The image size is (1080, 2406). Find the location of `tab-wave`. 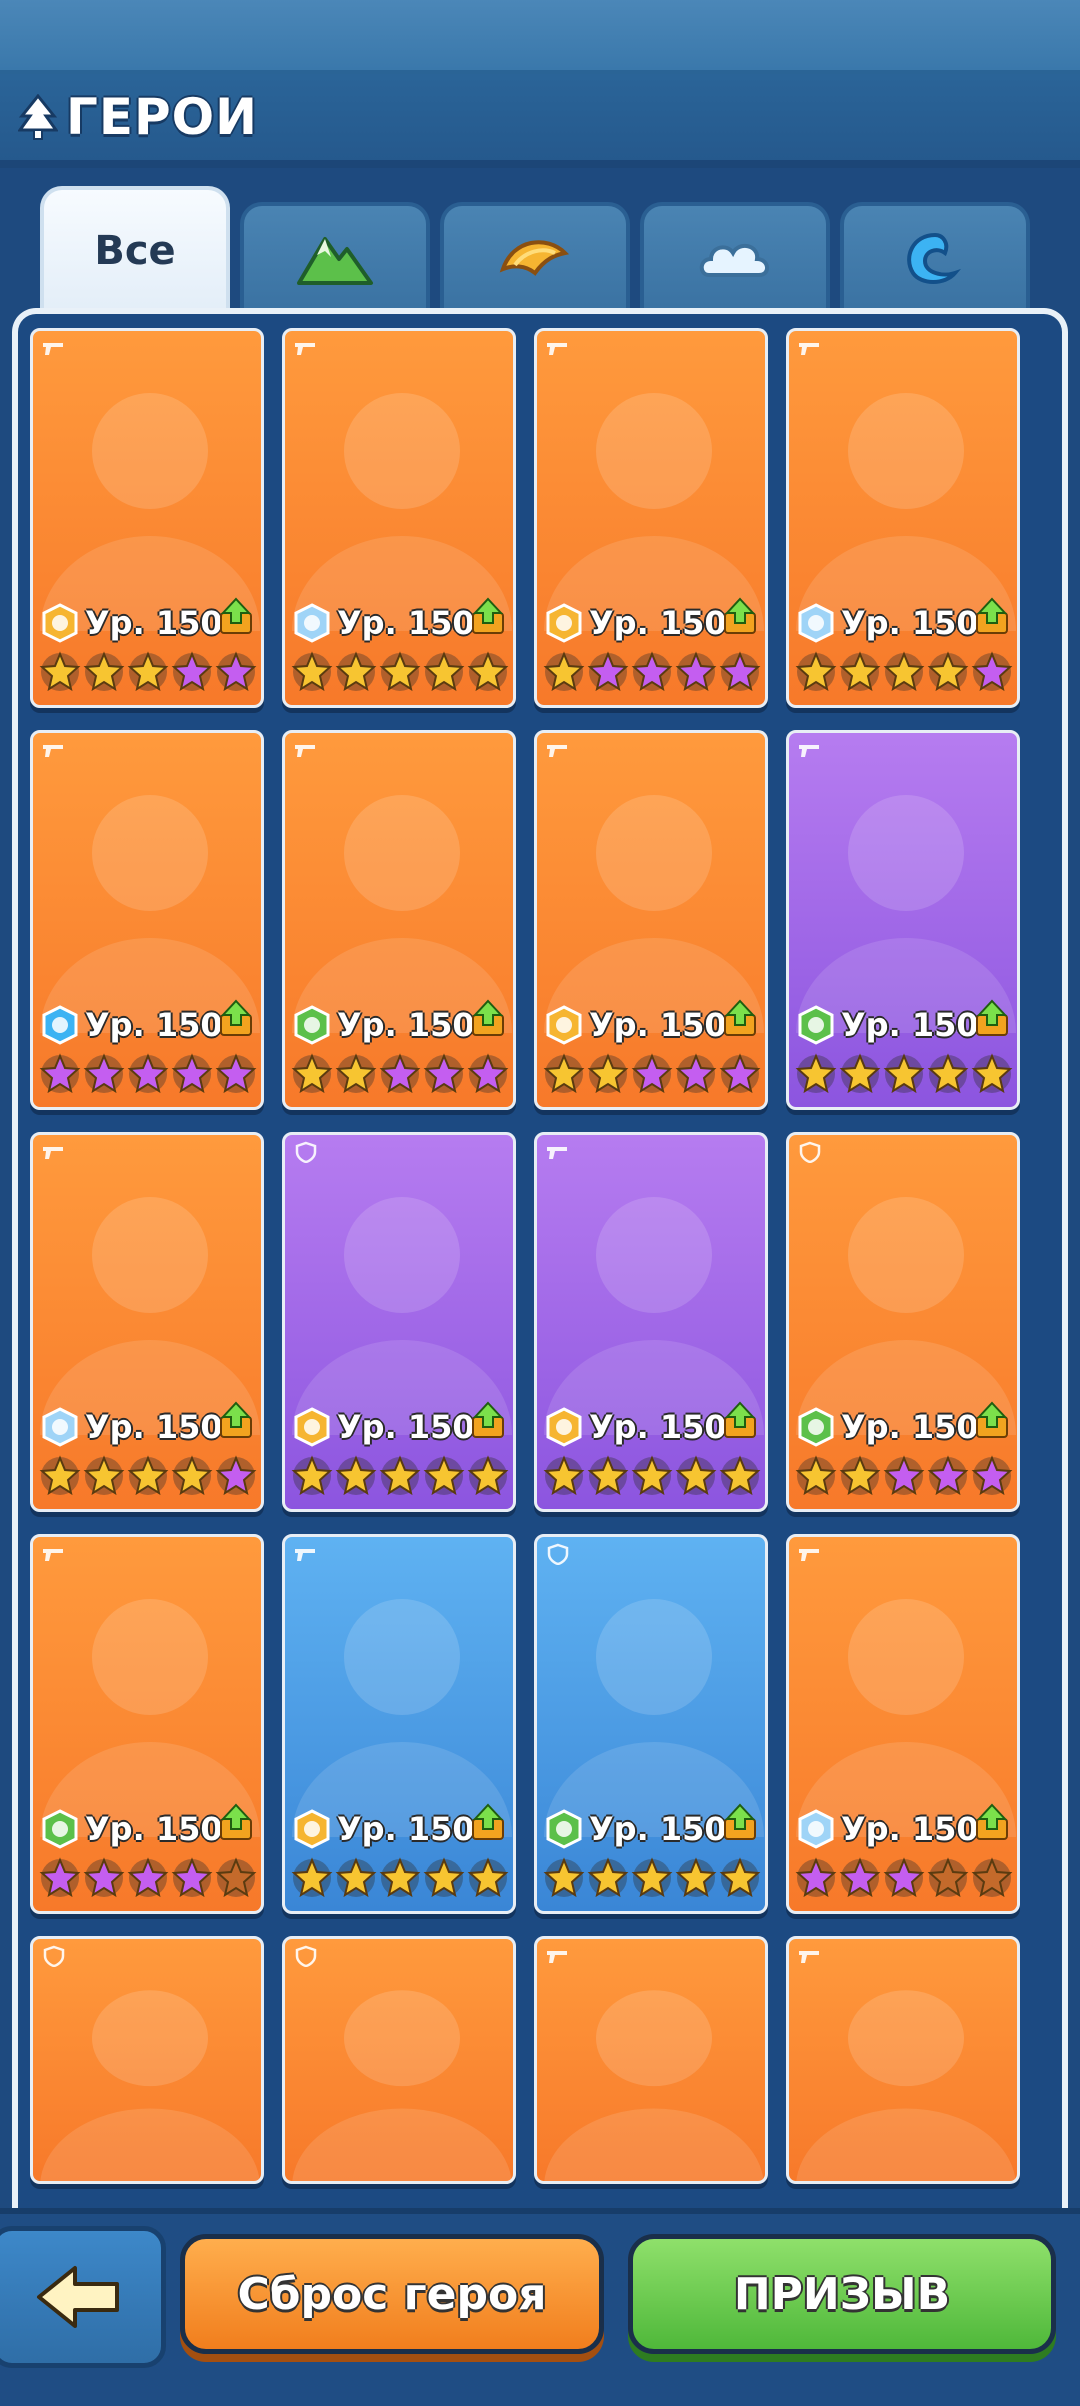

tab-wave is located at coordinates (935, 257).